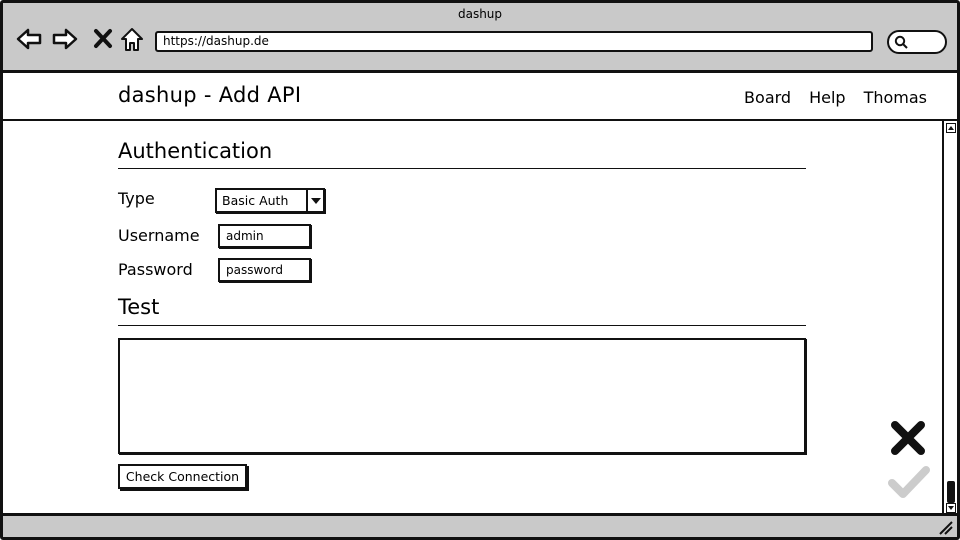 This screenshot has height=540, width=960. What do you see at coordinates (827, 97) in the screenshot?
I see `nav-link-help: Help` at bounding box center [827, 97].